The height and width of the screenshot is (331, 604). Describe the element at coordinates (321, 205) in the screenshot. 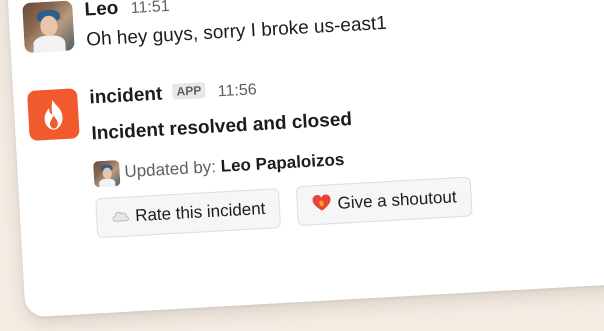

I see `heart-fire-icon` at that location.